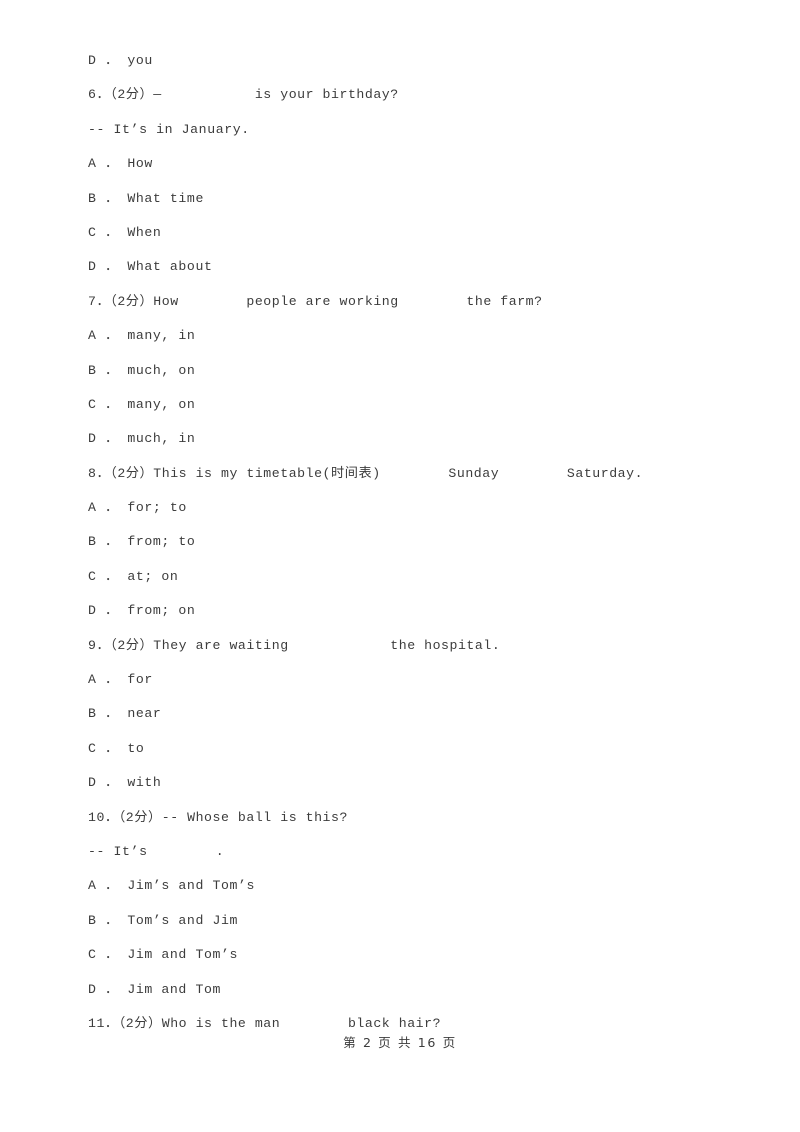 The height and width of the screenshot is (1132, 800). I want to click on option-line: D ． Jim and Tom, so click(154, 989).